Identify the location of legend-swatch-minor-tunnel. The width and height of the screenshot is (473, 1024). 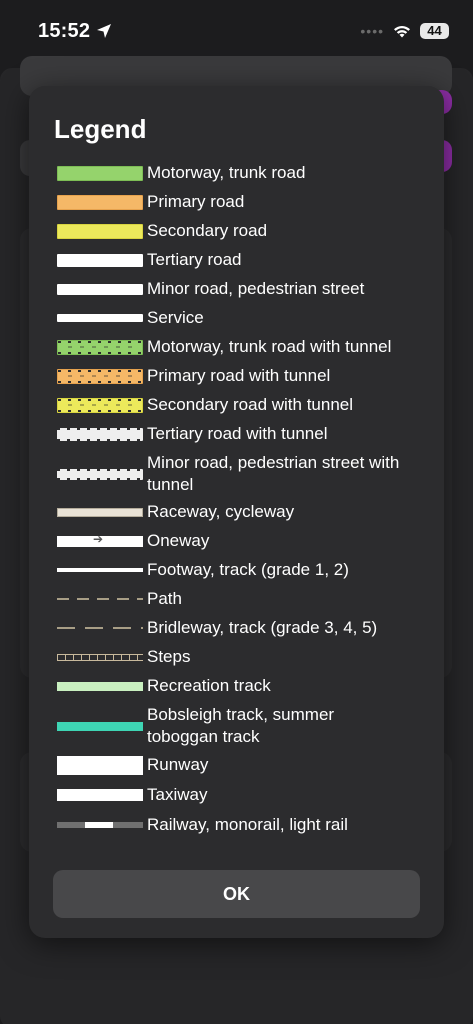
(100, 474).